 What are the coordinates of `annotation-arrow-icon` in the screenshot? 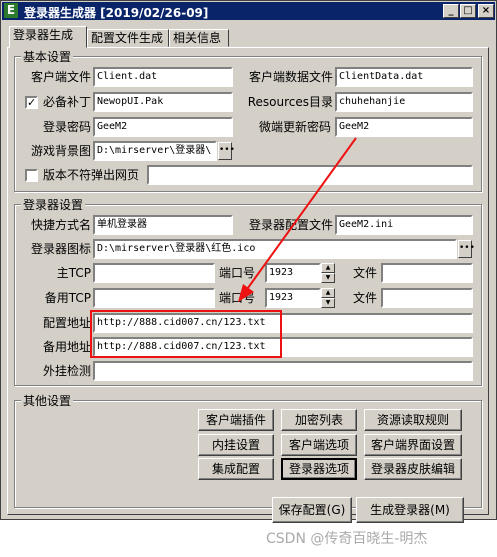 It's located at (297, 219).